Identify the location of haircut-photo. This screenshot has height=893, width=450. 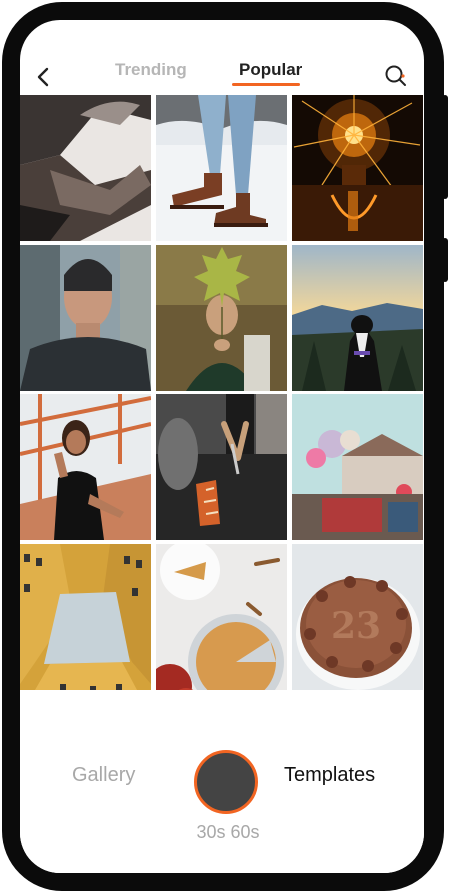
(85, 318).